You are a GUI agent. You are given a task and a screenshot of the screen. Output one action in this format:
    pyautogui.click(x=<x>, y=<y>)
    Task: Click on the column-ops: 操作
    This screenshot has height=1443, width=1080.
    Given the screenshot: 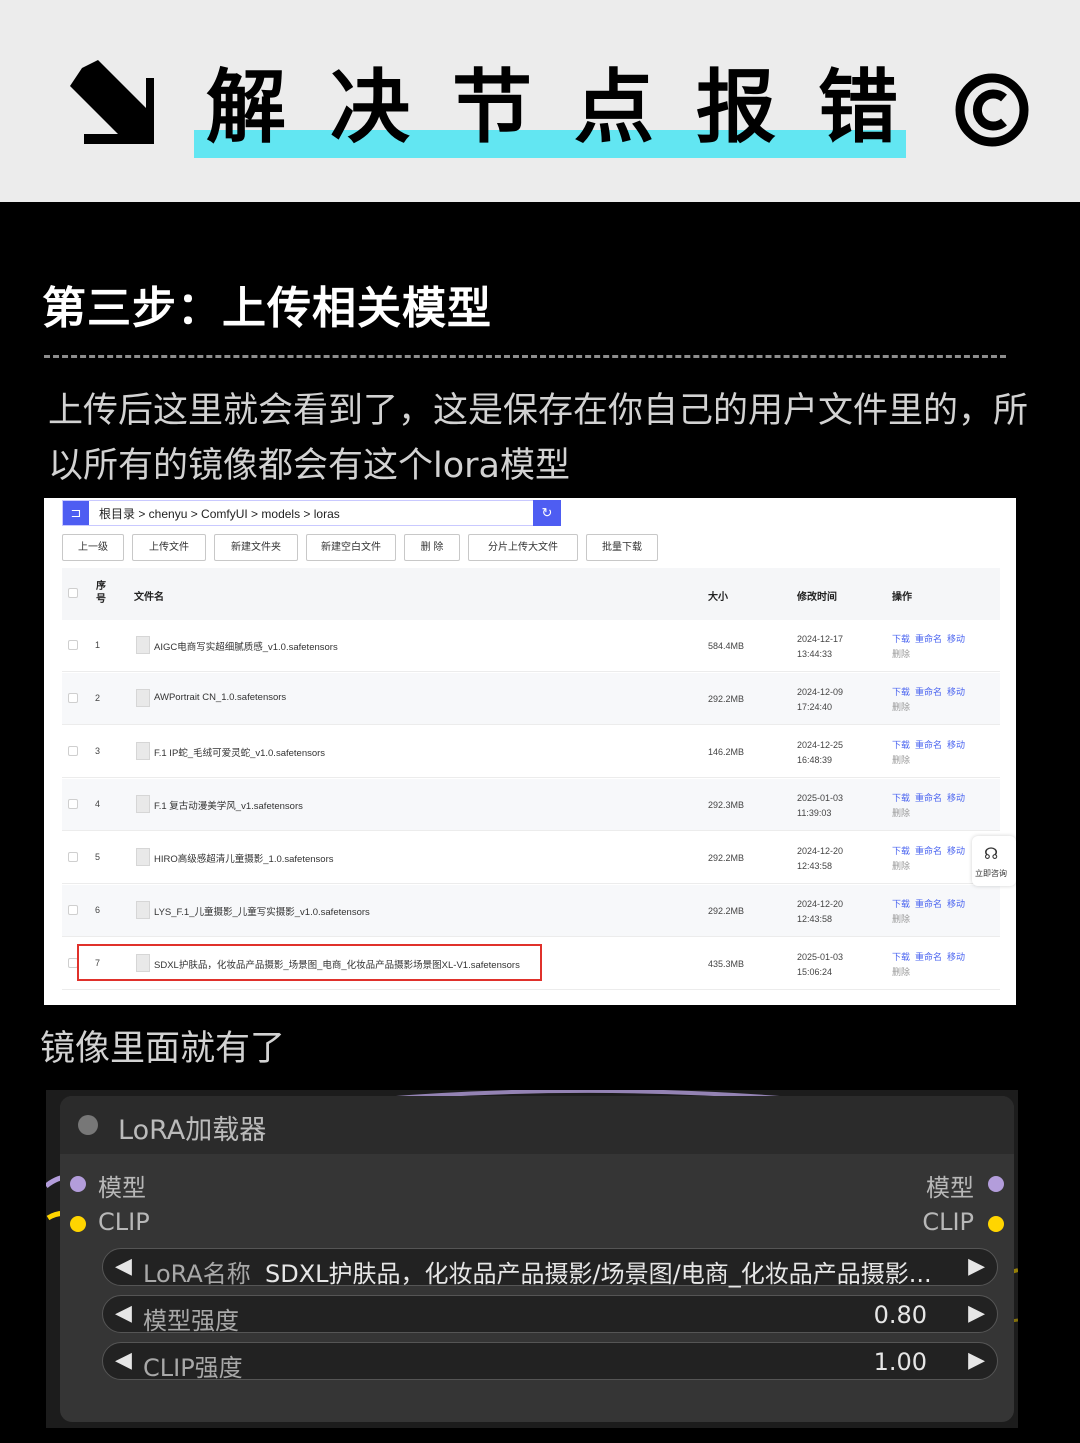 What is the action you would take?
    pyautogui.click(x=902, y=597)
    